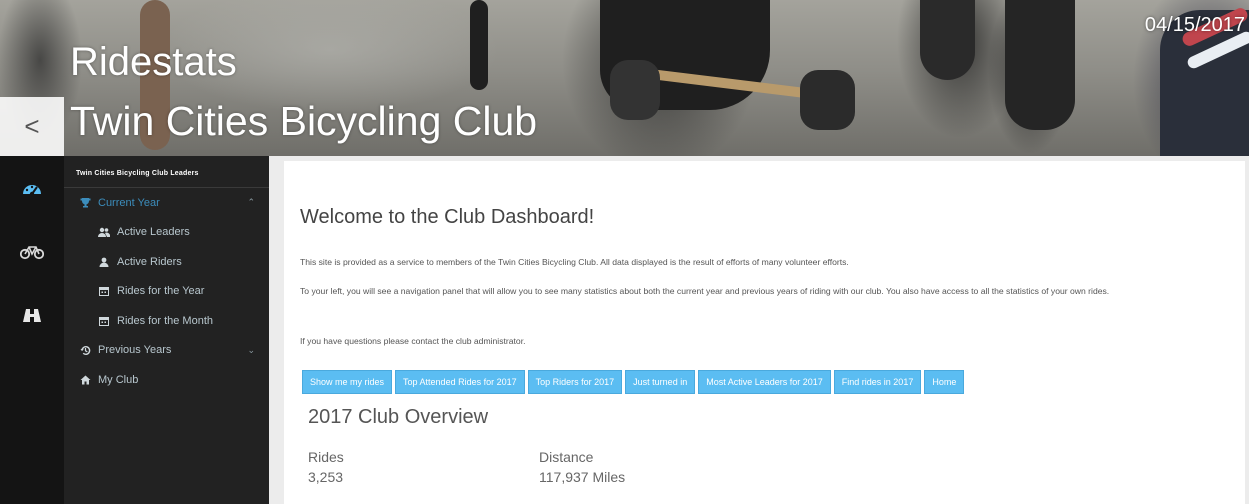 This screenshot has height=504, width=1249. Describe the element at coordinates (153, 232) in the screenshot. I see `sidebar-item-label: Active Leaders` at that location.